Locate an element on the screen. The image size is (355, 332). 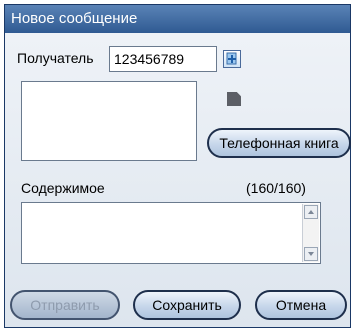
title-bar: Новое сообщение is located at coordinates (177, 19).